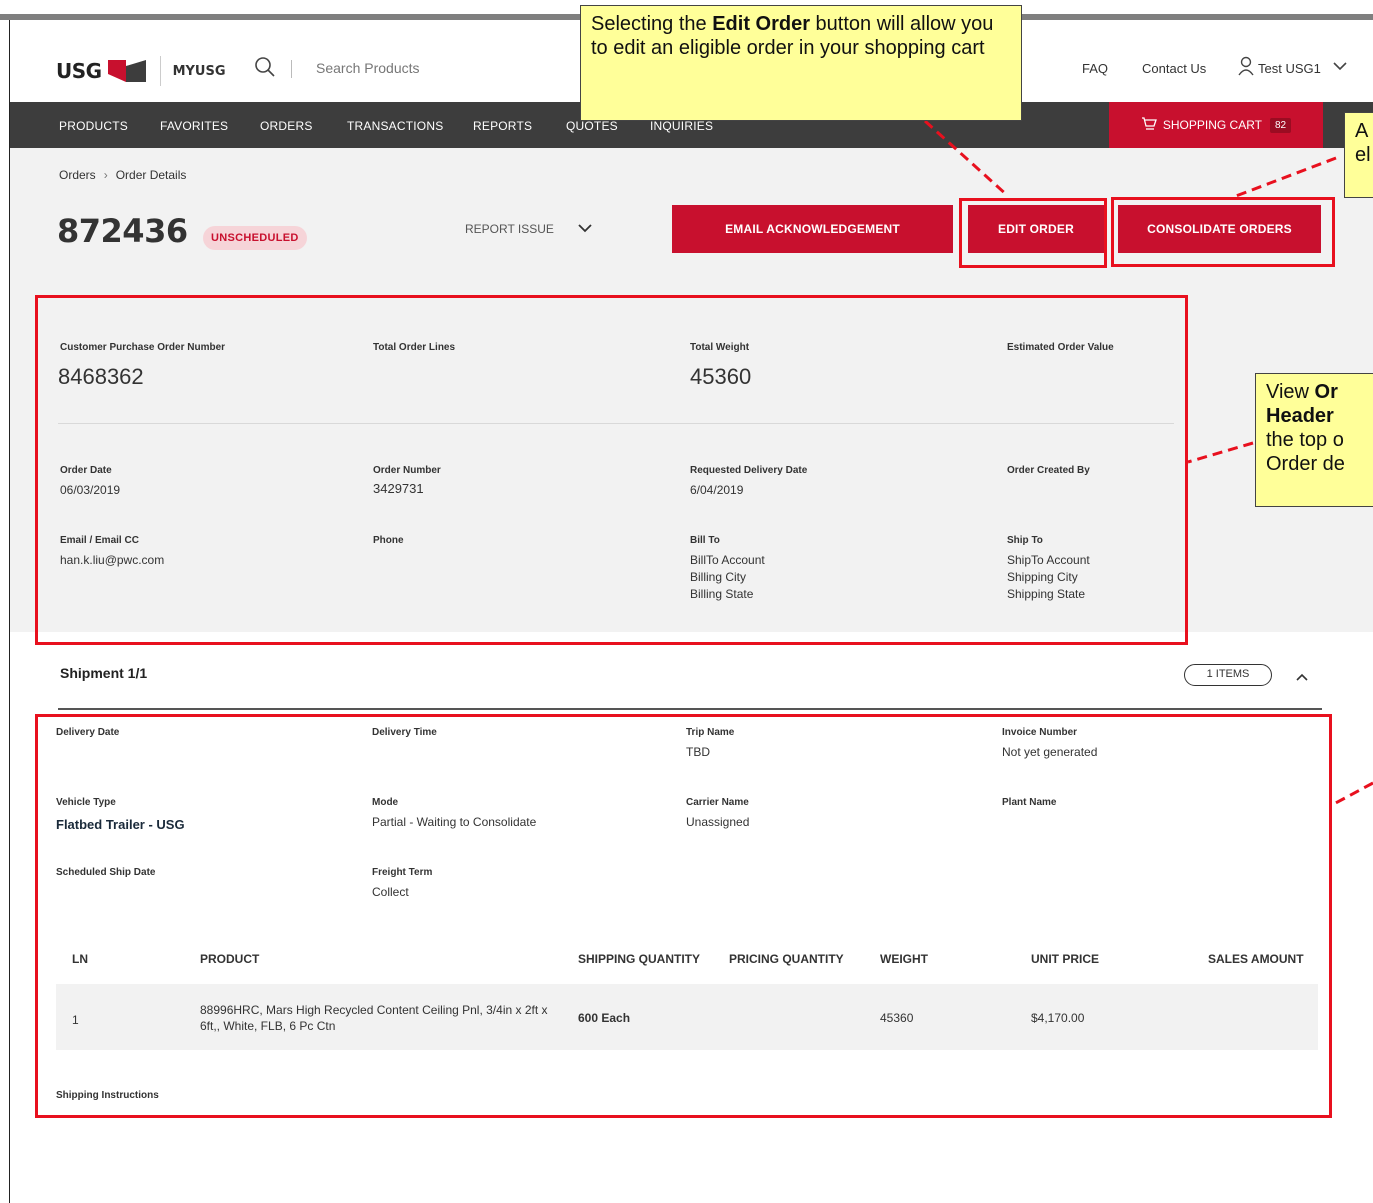 The height and width of the screenshot is (1203, 1373). Describe the element at coordinates (652, 24) in the screenshot. I see `callout-text-pre: Selecting the` at that location.